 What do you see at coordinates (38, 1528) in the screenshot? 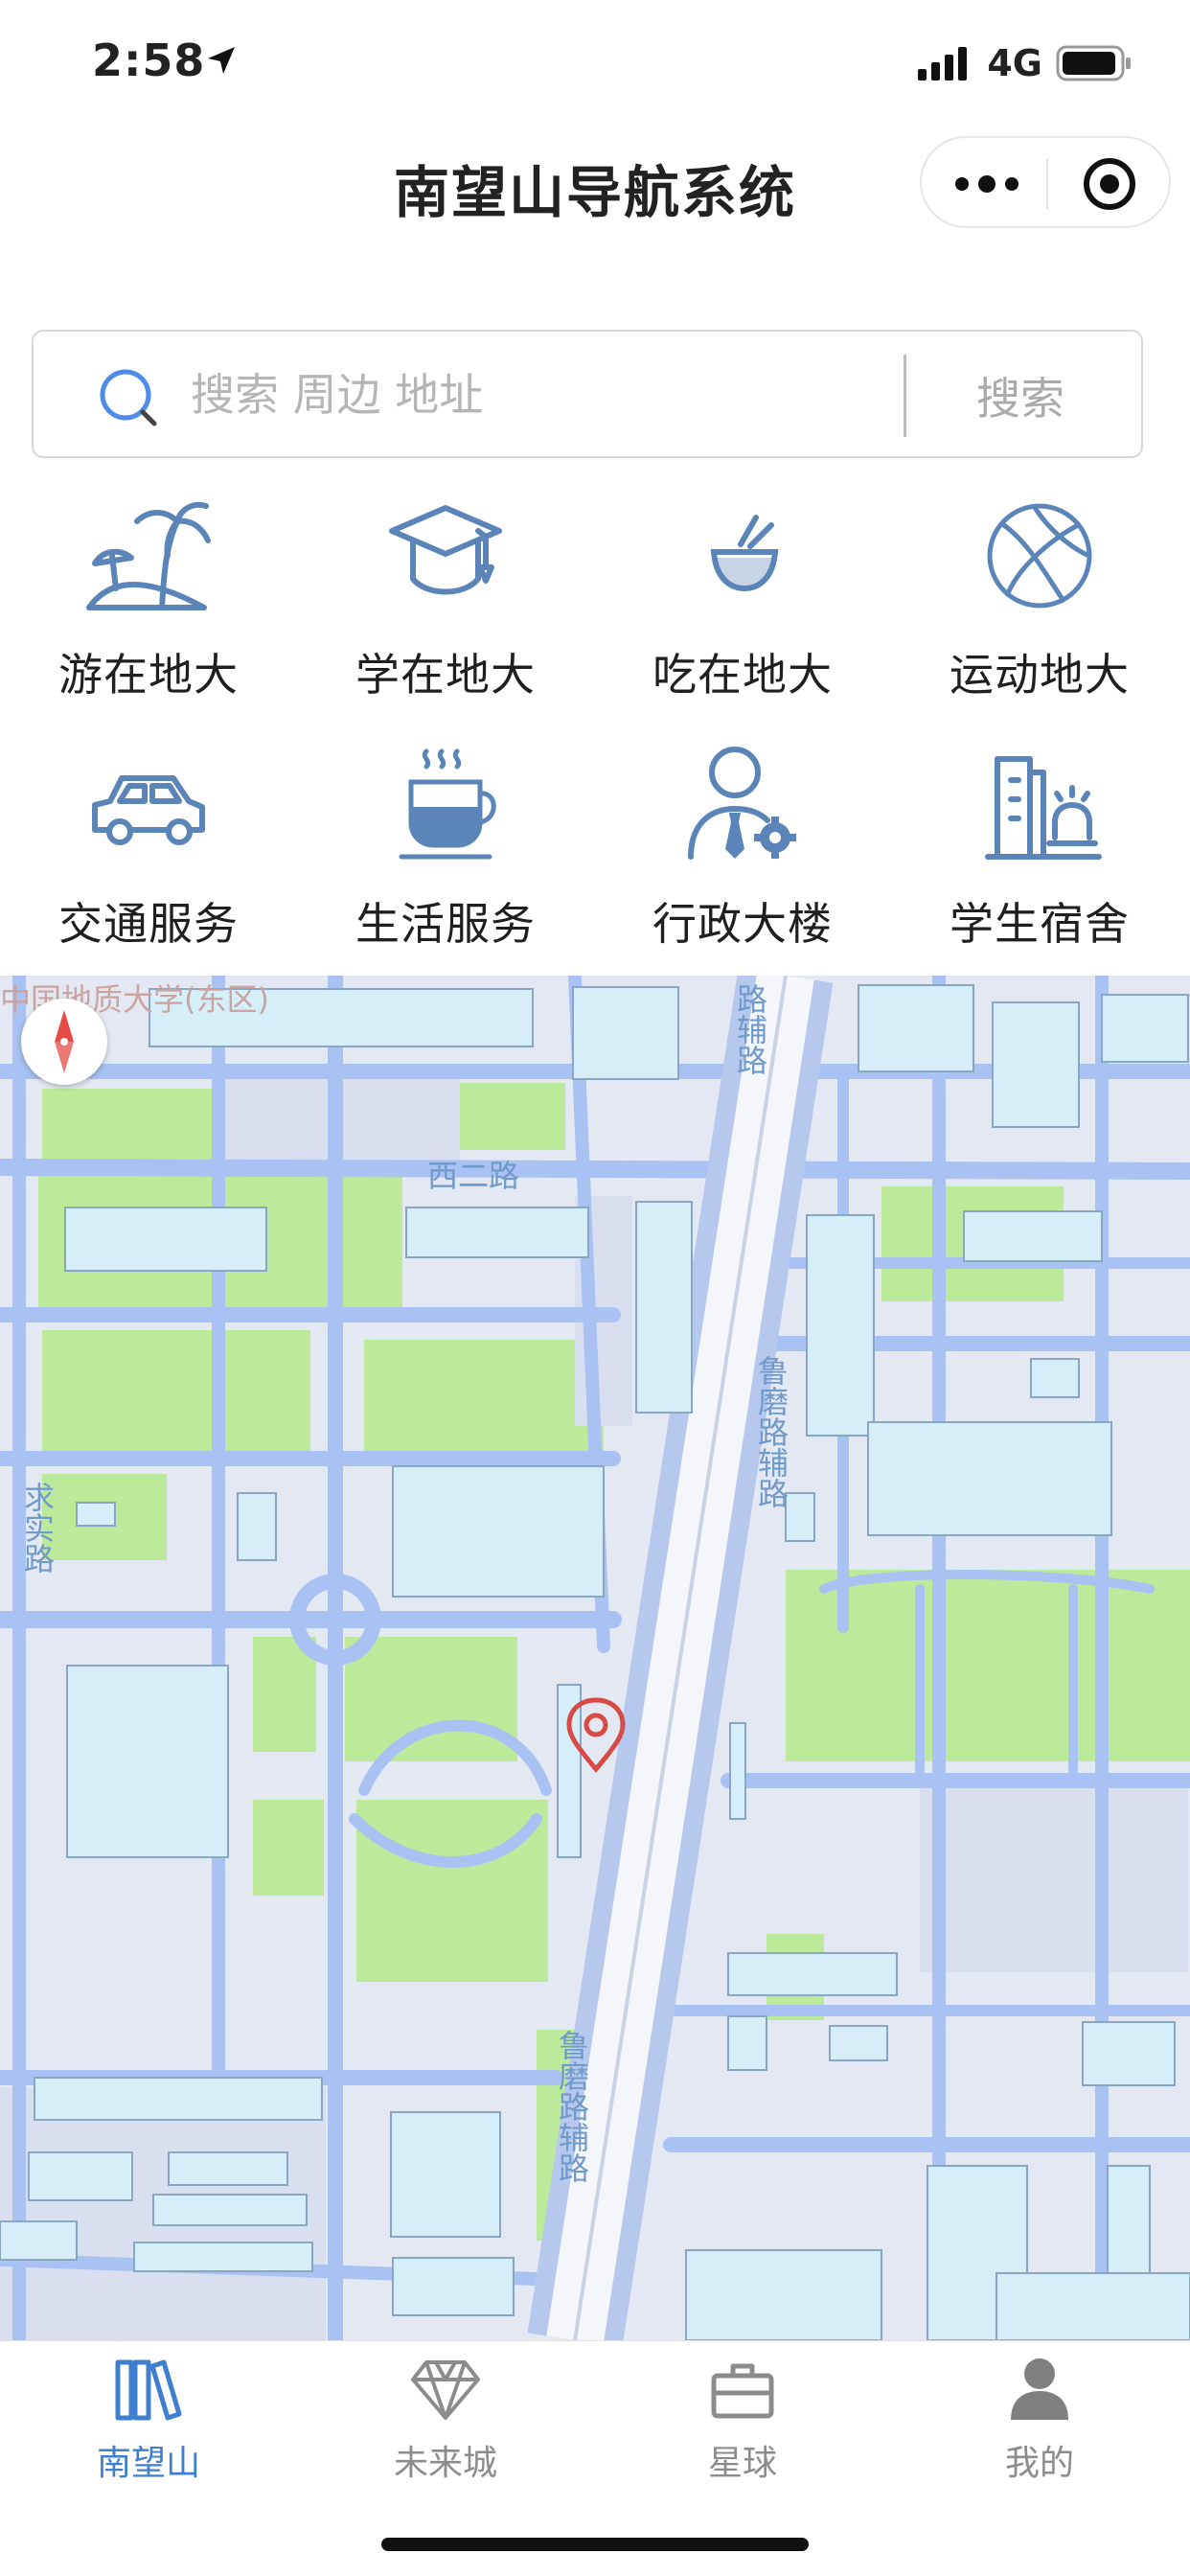
I see `map-label-qiushi-road: 求实路` at bounding box center [38, 1528].